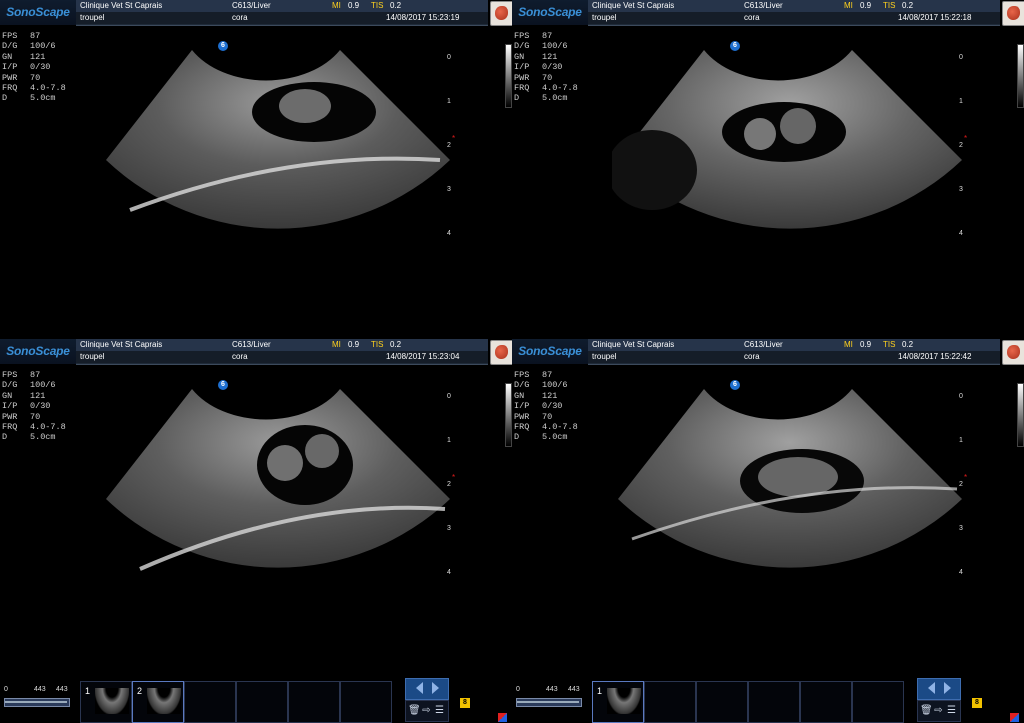 The image size is (1024, 723). What do you see at coordinates (24, 395) in the screenshot?
I see `param-gn: GN 121` at bounding box center [24, 395].